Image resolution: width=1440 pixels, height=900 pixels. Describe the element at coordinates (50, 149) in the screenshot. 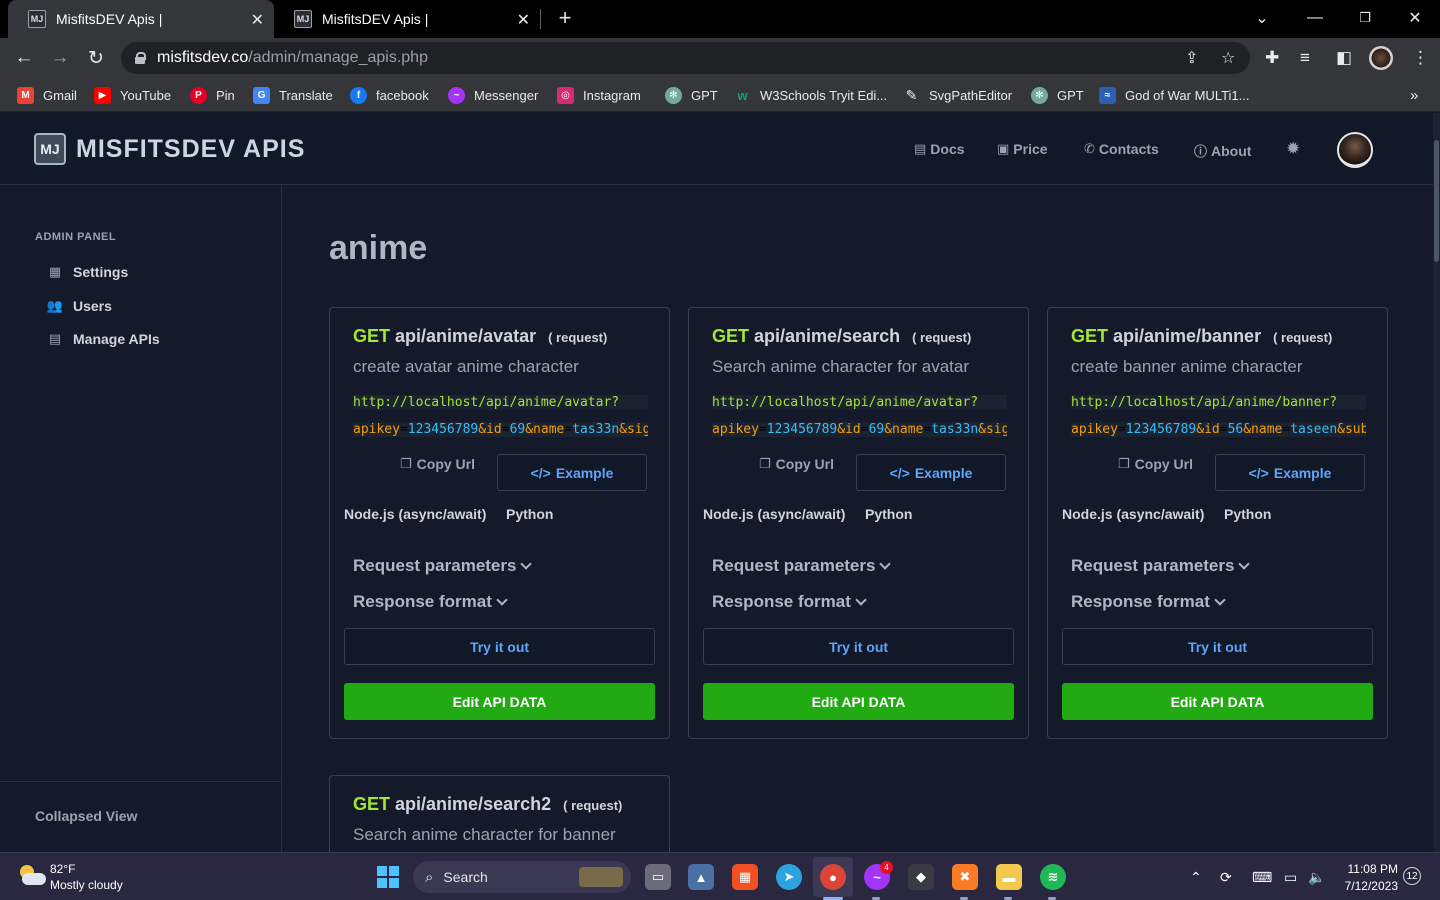

I see `site-logo-icon: MJ` at that location.